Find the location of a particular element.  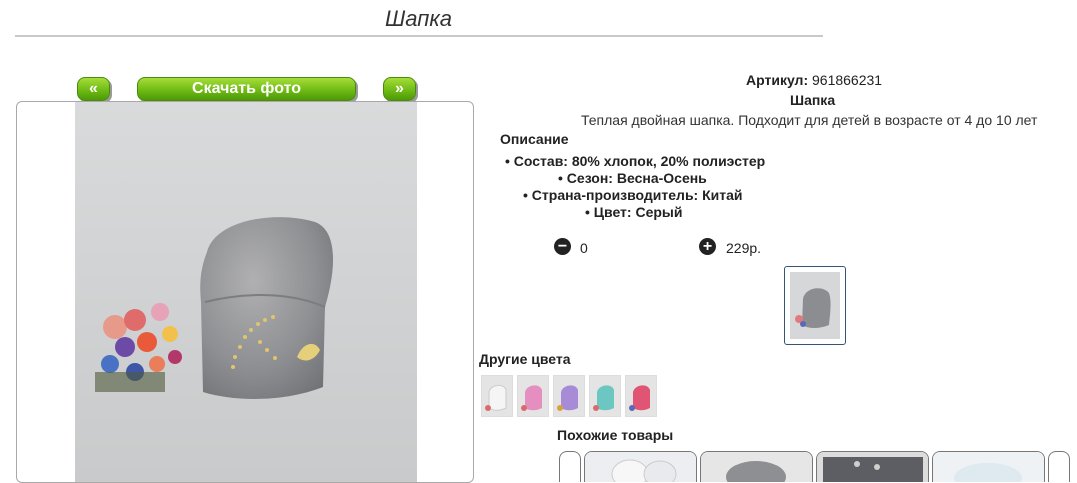

plus-icon: + is located at coordinates (707, 246).